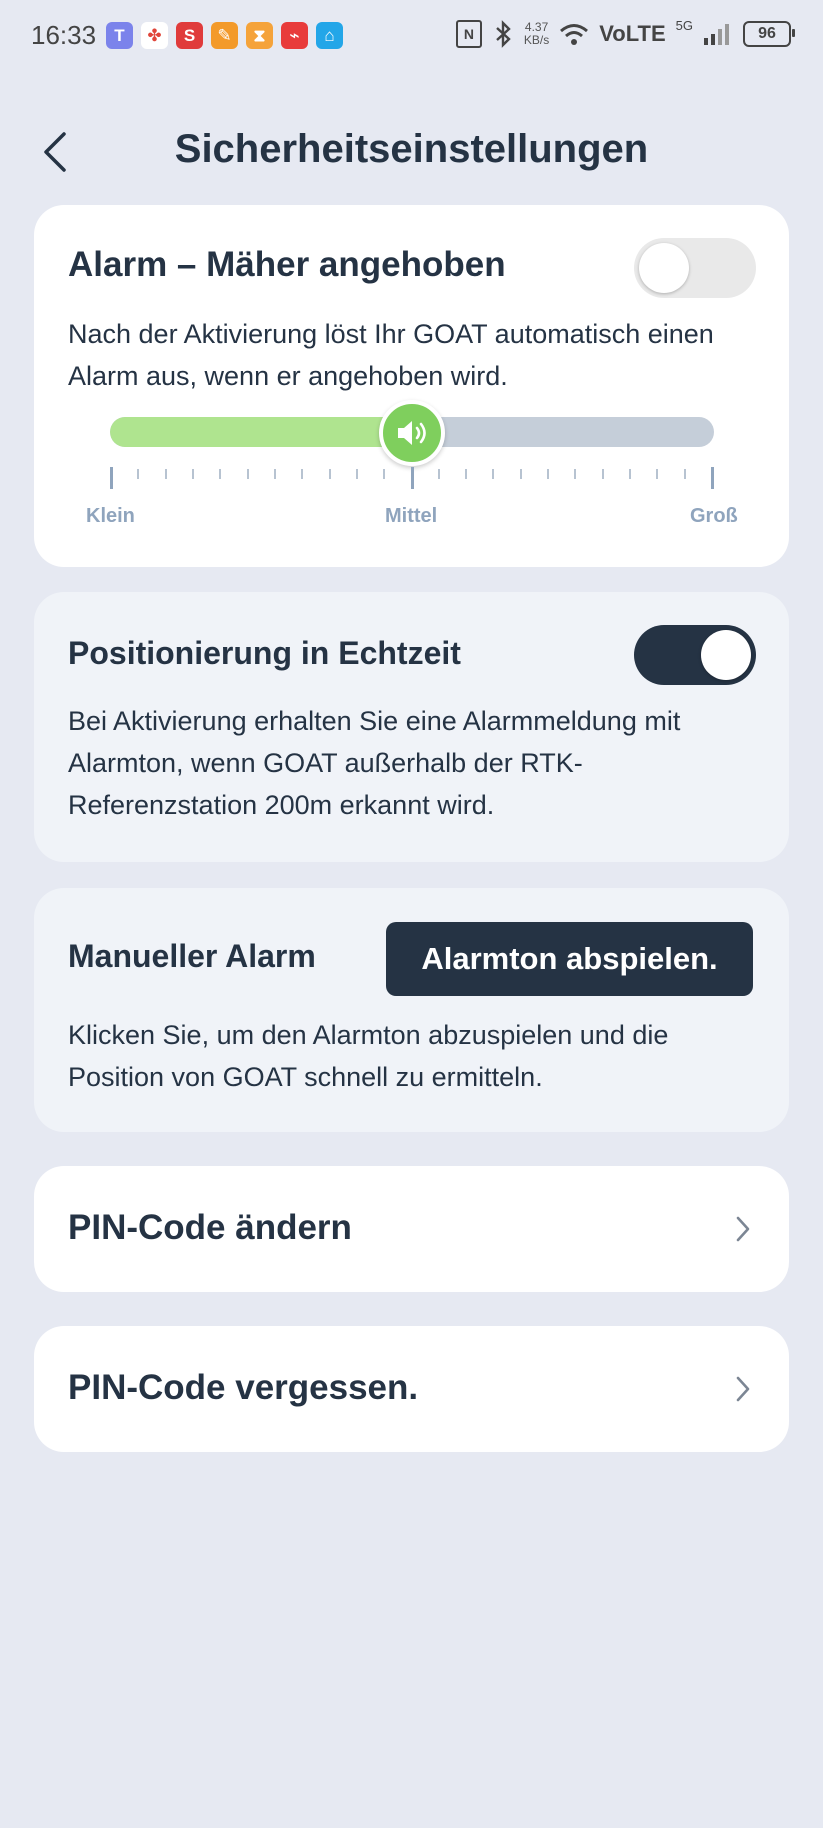 The width and height of the screenshot is (823, 1828). Describe the element at coordinates (210, 1227) in the screenshot. I see `change-pin-label: PIN-Code ändern` at that location.